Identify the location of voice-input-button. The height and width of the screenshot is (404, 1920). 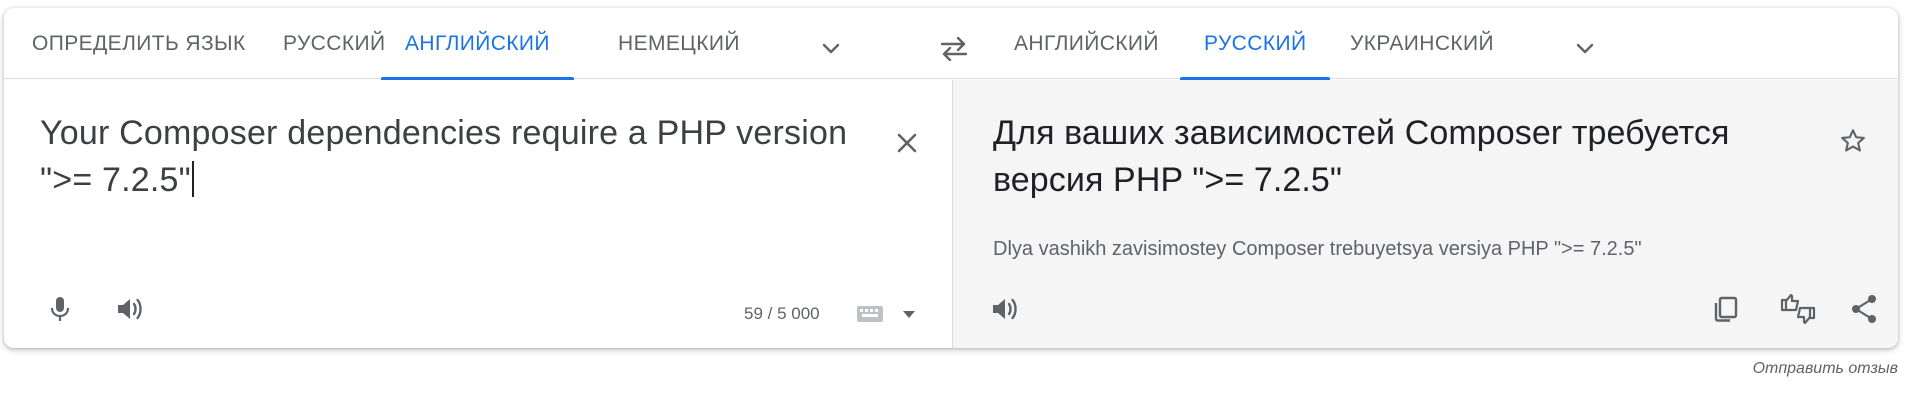
(60, 309).